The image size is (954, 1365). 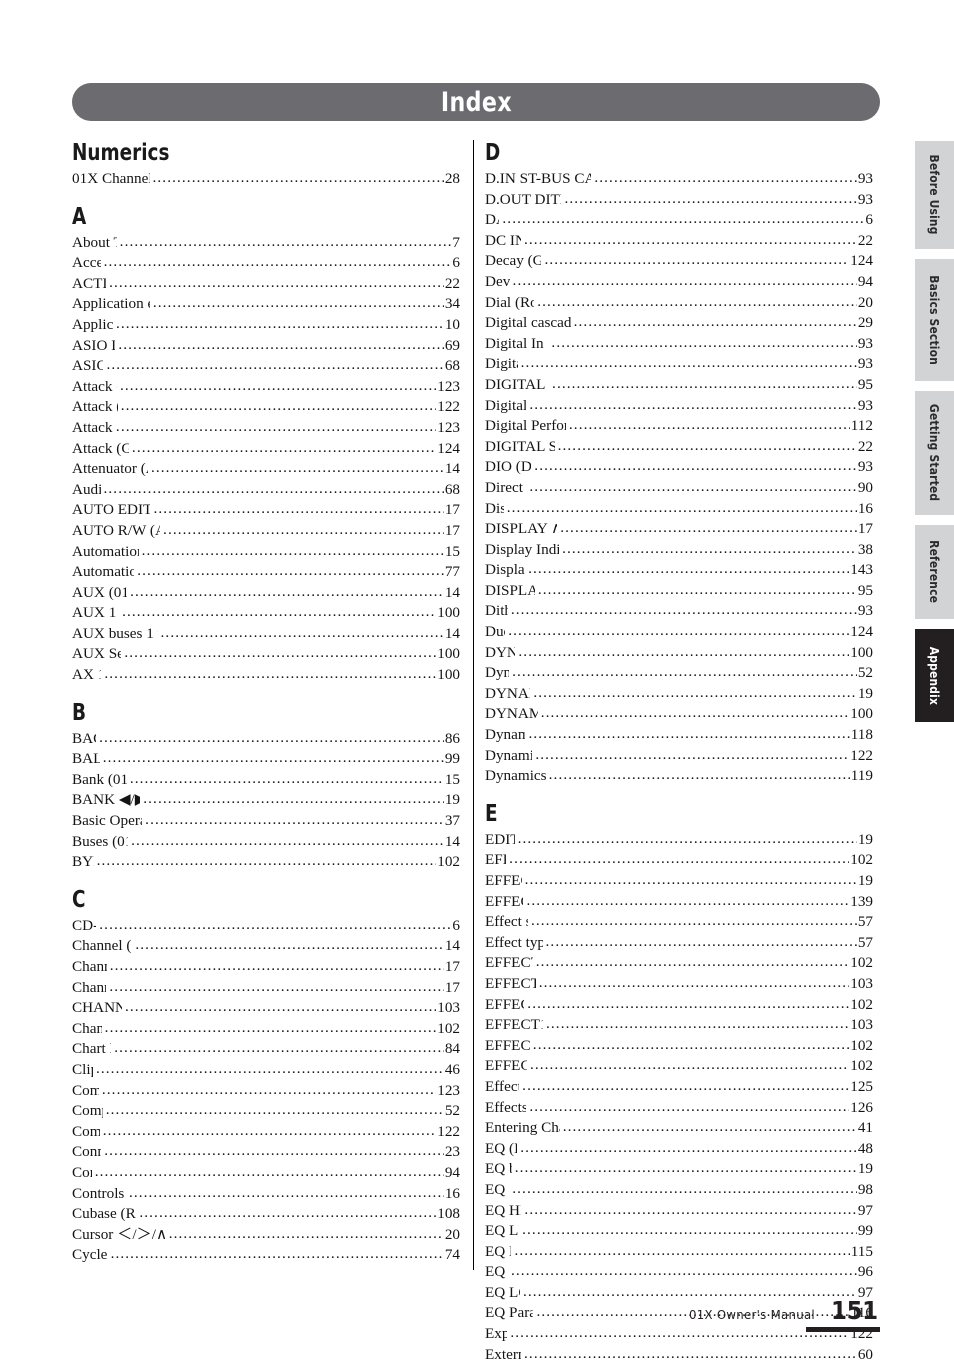 What do you see at coordinates (266, 387) in the screenshot?
I see `index-entry: Attack (Compander) 123` at bounding box center [266, 387].